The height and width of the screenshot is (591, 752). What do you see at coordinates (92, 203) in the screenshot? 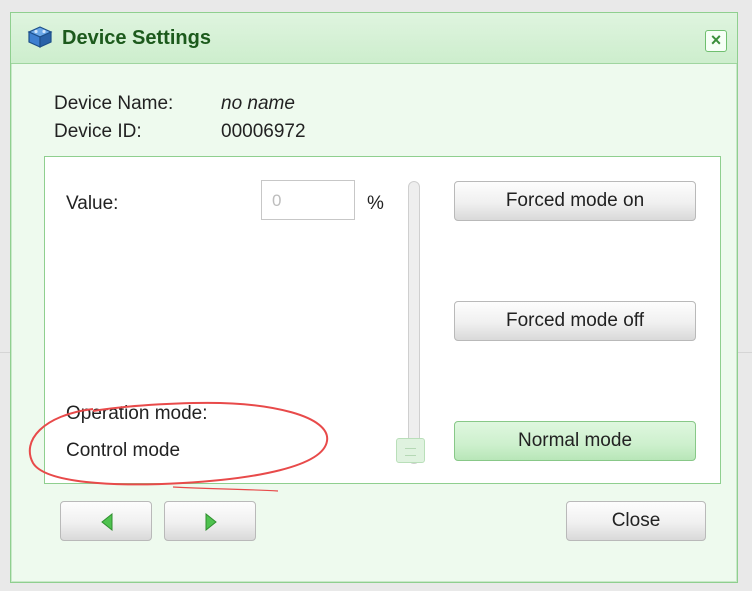
I see `value-label: Value:` at bounding box center [92, 203].